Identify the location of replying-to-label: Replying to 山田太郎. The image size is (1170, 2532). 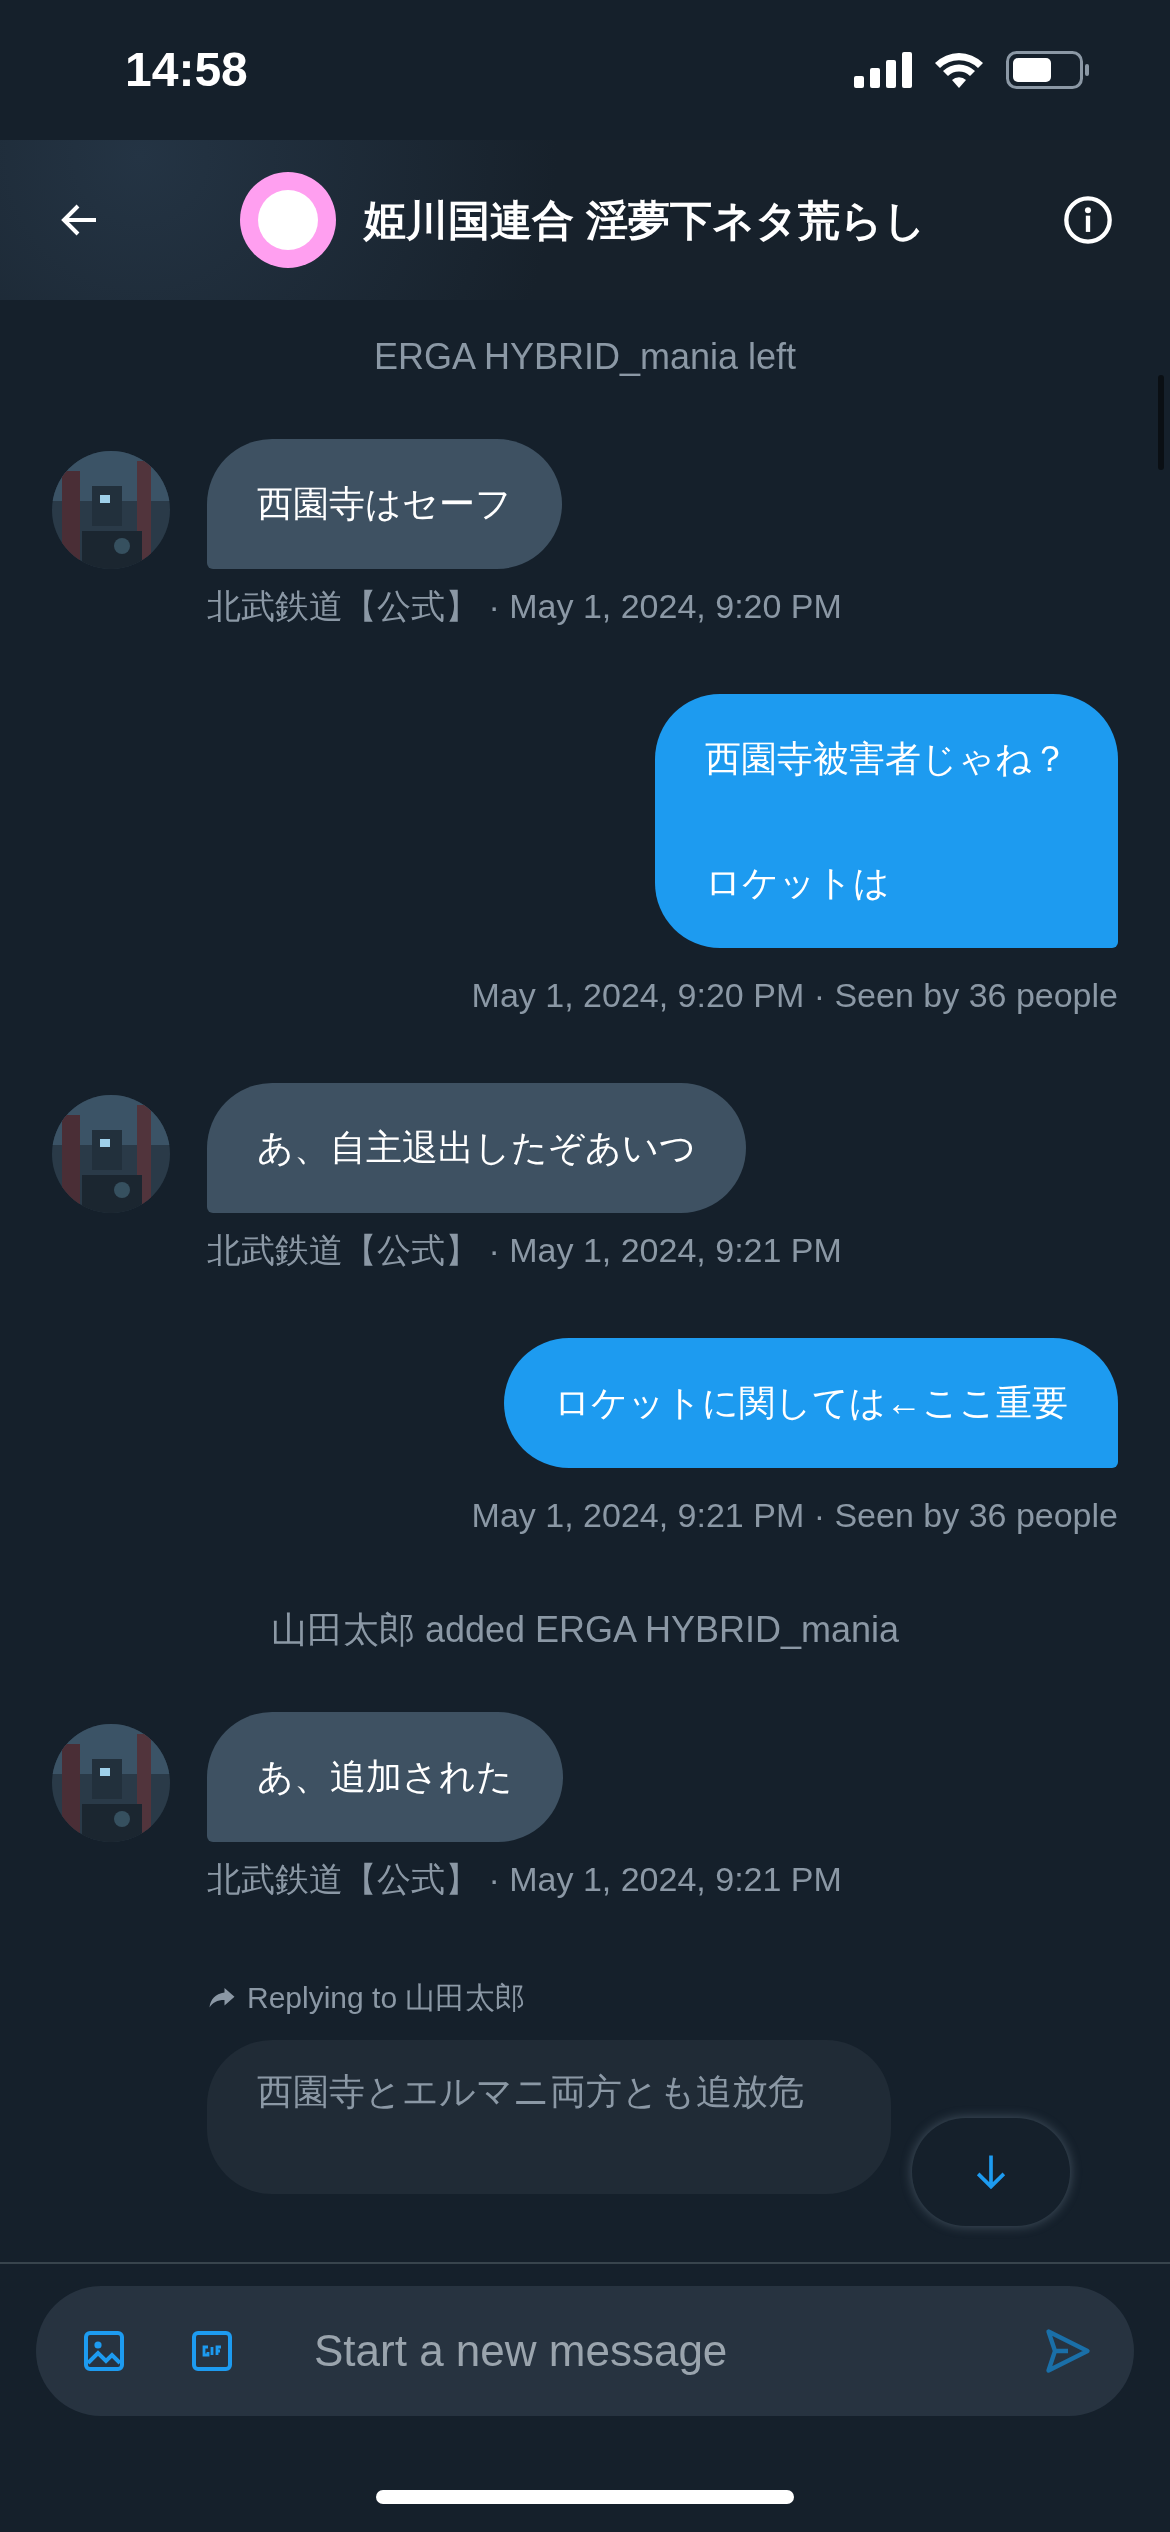
(386, 1998).